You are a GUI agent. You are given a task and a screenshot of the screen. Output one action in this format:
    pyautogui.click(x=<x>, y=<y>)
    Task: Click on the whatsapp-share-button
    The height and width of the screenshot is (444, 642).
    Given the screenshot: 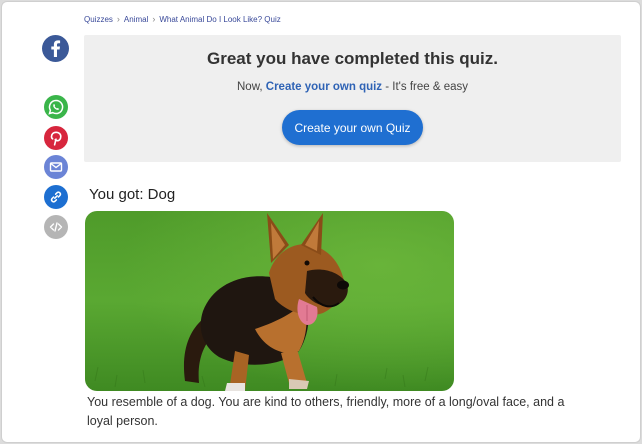 What is the action you would take?
    pyautogui.click(x=56, y=107)
    